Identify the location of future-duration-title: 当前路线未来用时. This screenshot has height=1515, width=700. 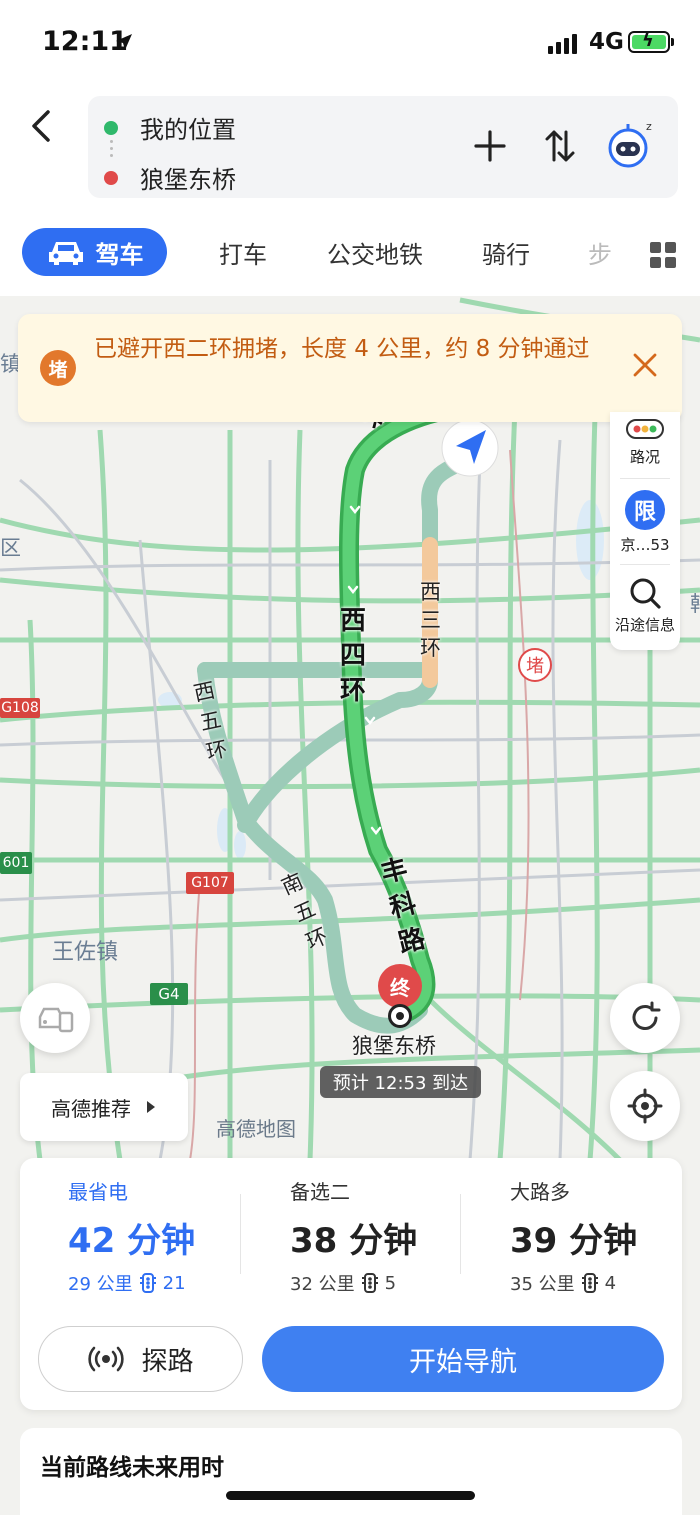
(132, 1468).